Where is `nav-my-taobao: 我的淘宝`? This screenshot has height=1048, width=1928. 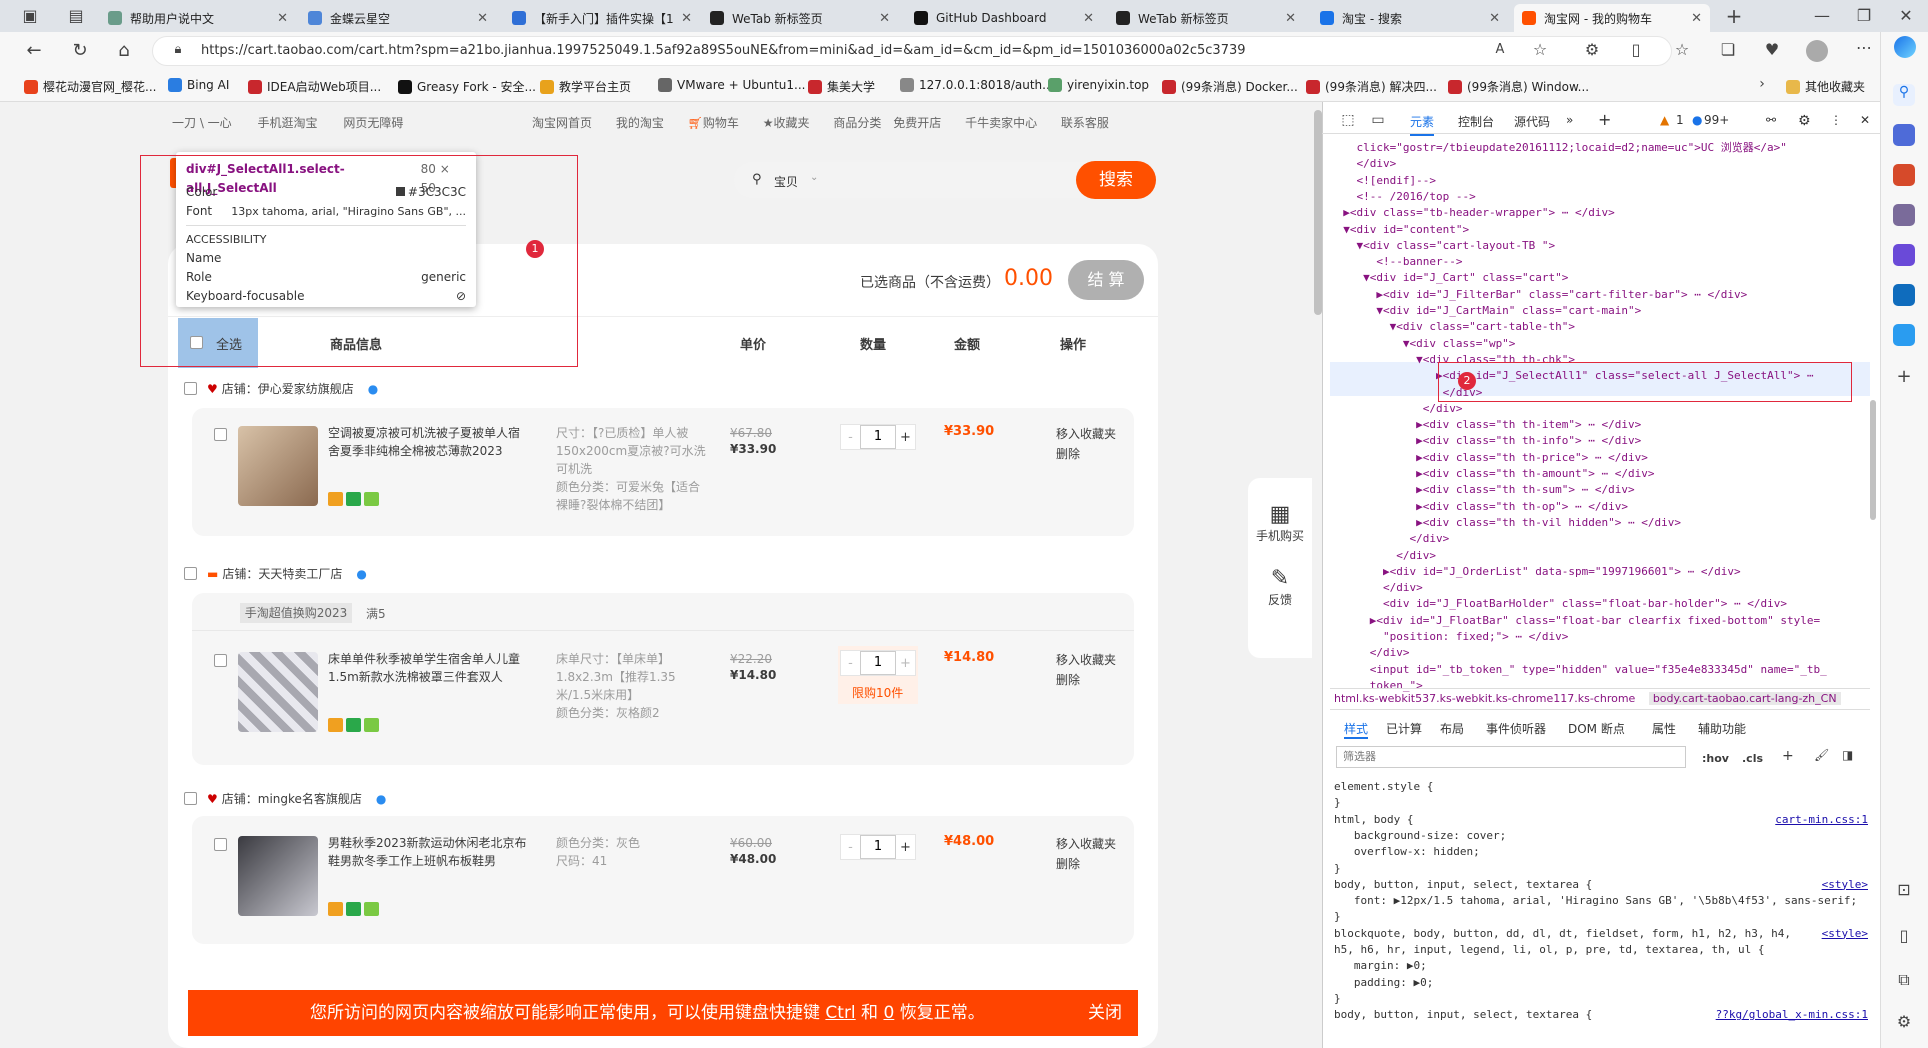 nav-my-taobao: 我的淘宝 is located at coordinates (640, 123).